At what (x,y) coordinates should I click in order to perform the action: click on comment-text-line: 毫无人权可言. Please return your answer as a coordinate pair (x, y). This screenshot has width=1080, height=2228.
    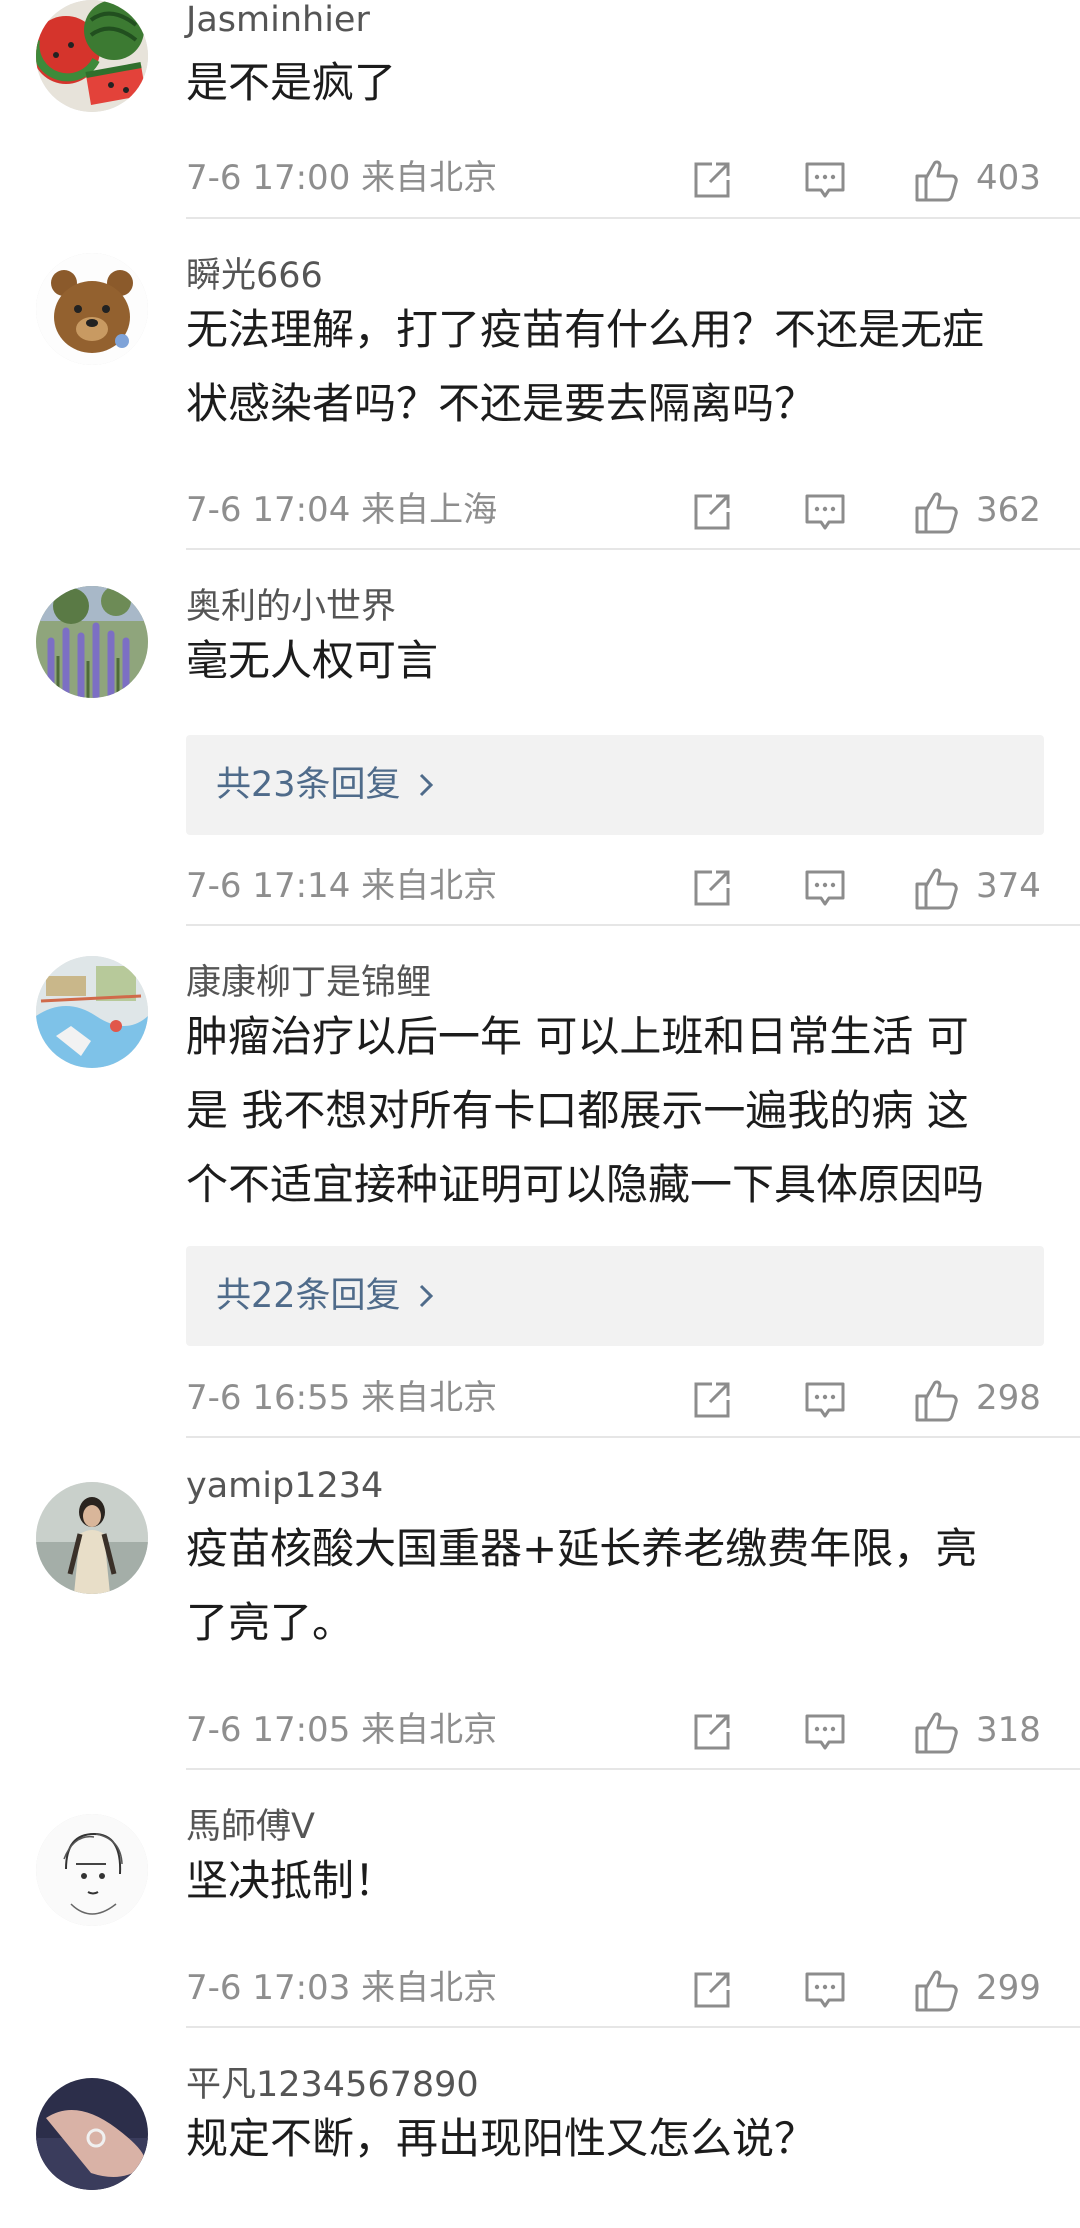
    Looking at the image, I should click on (312, 660).